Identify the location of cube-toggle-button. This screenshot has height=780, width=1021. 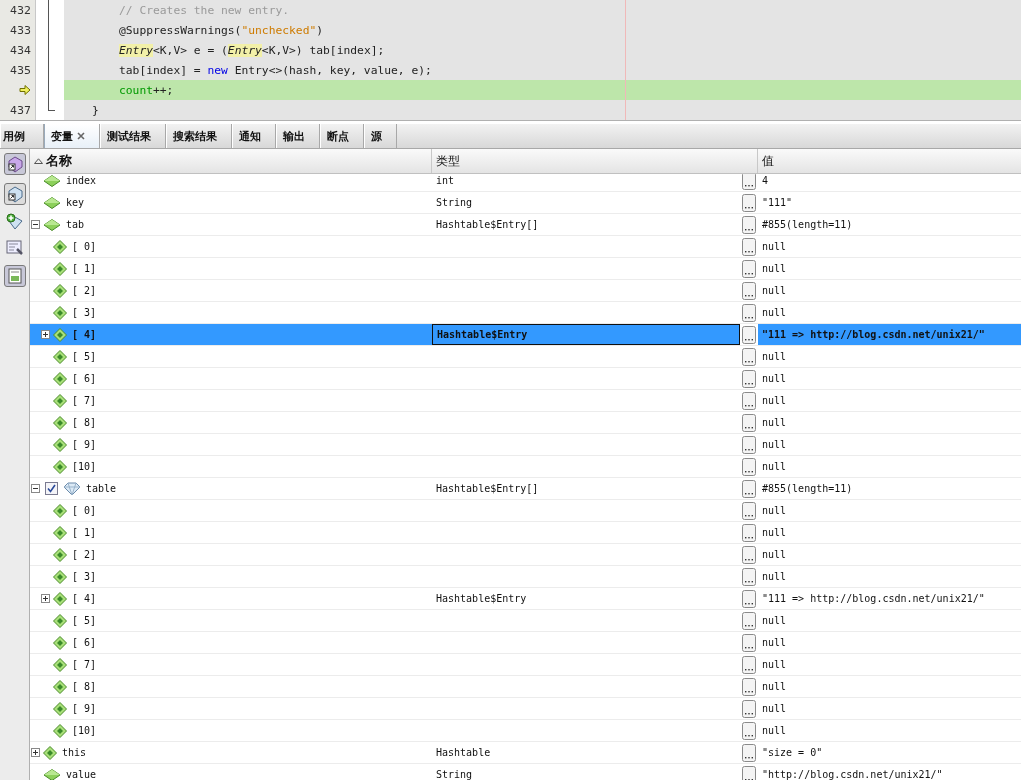
(14, 164).